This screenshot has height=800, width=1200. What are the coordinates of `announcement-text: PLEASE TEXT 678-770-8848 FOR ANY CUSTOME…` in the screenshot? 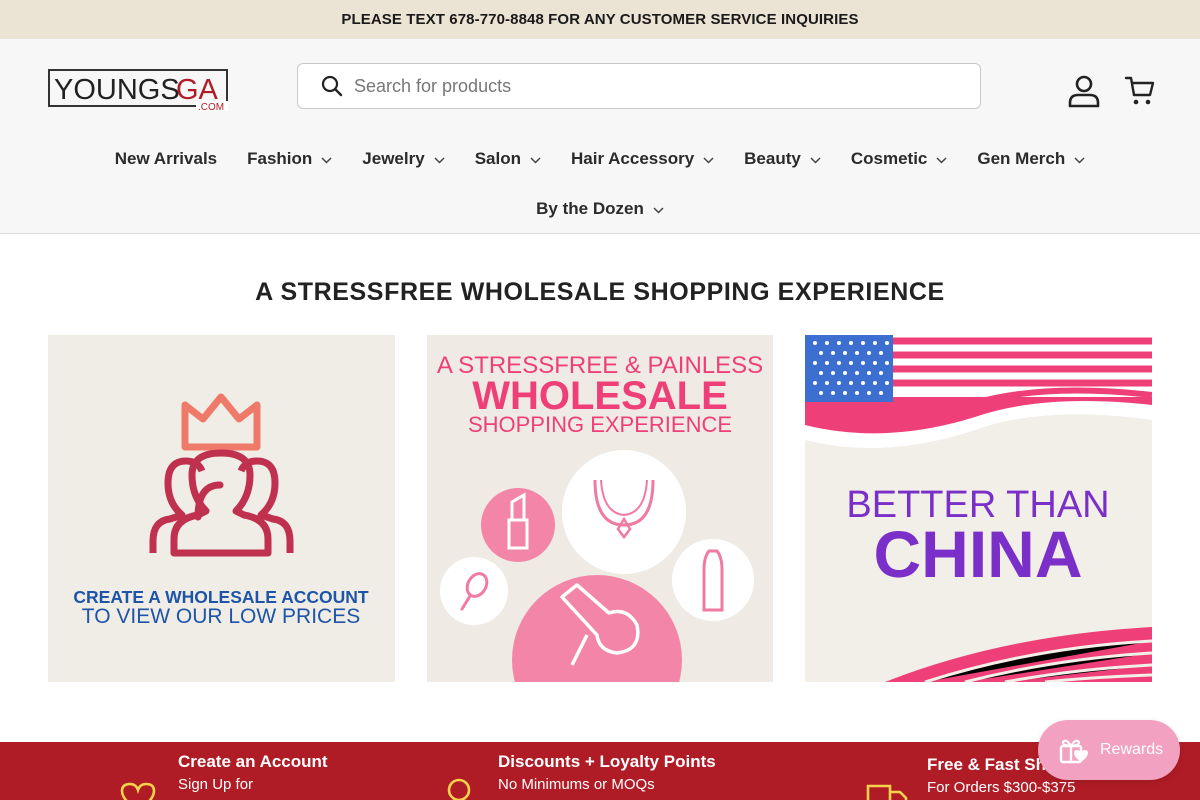 It's located at (600, 19).